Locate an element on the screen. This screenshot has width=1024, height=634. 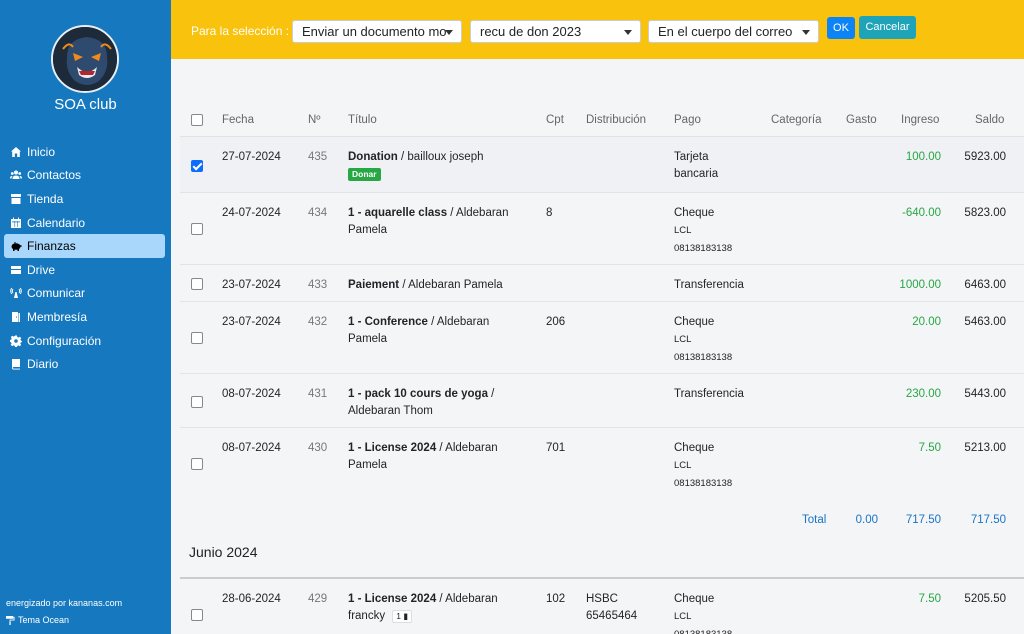
header-titulo: Título is located at coordinates (362, 120).